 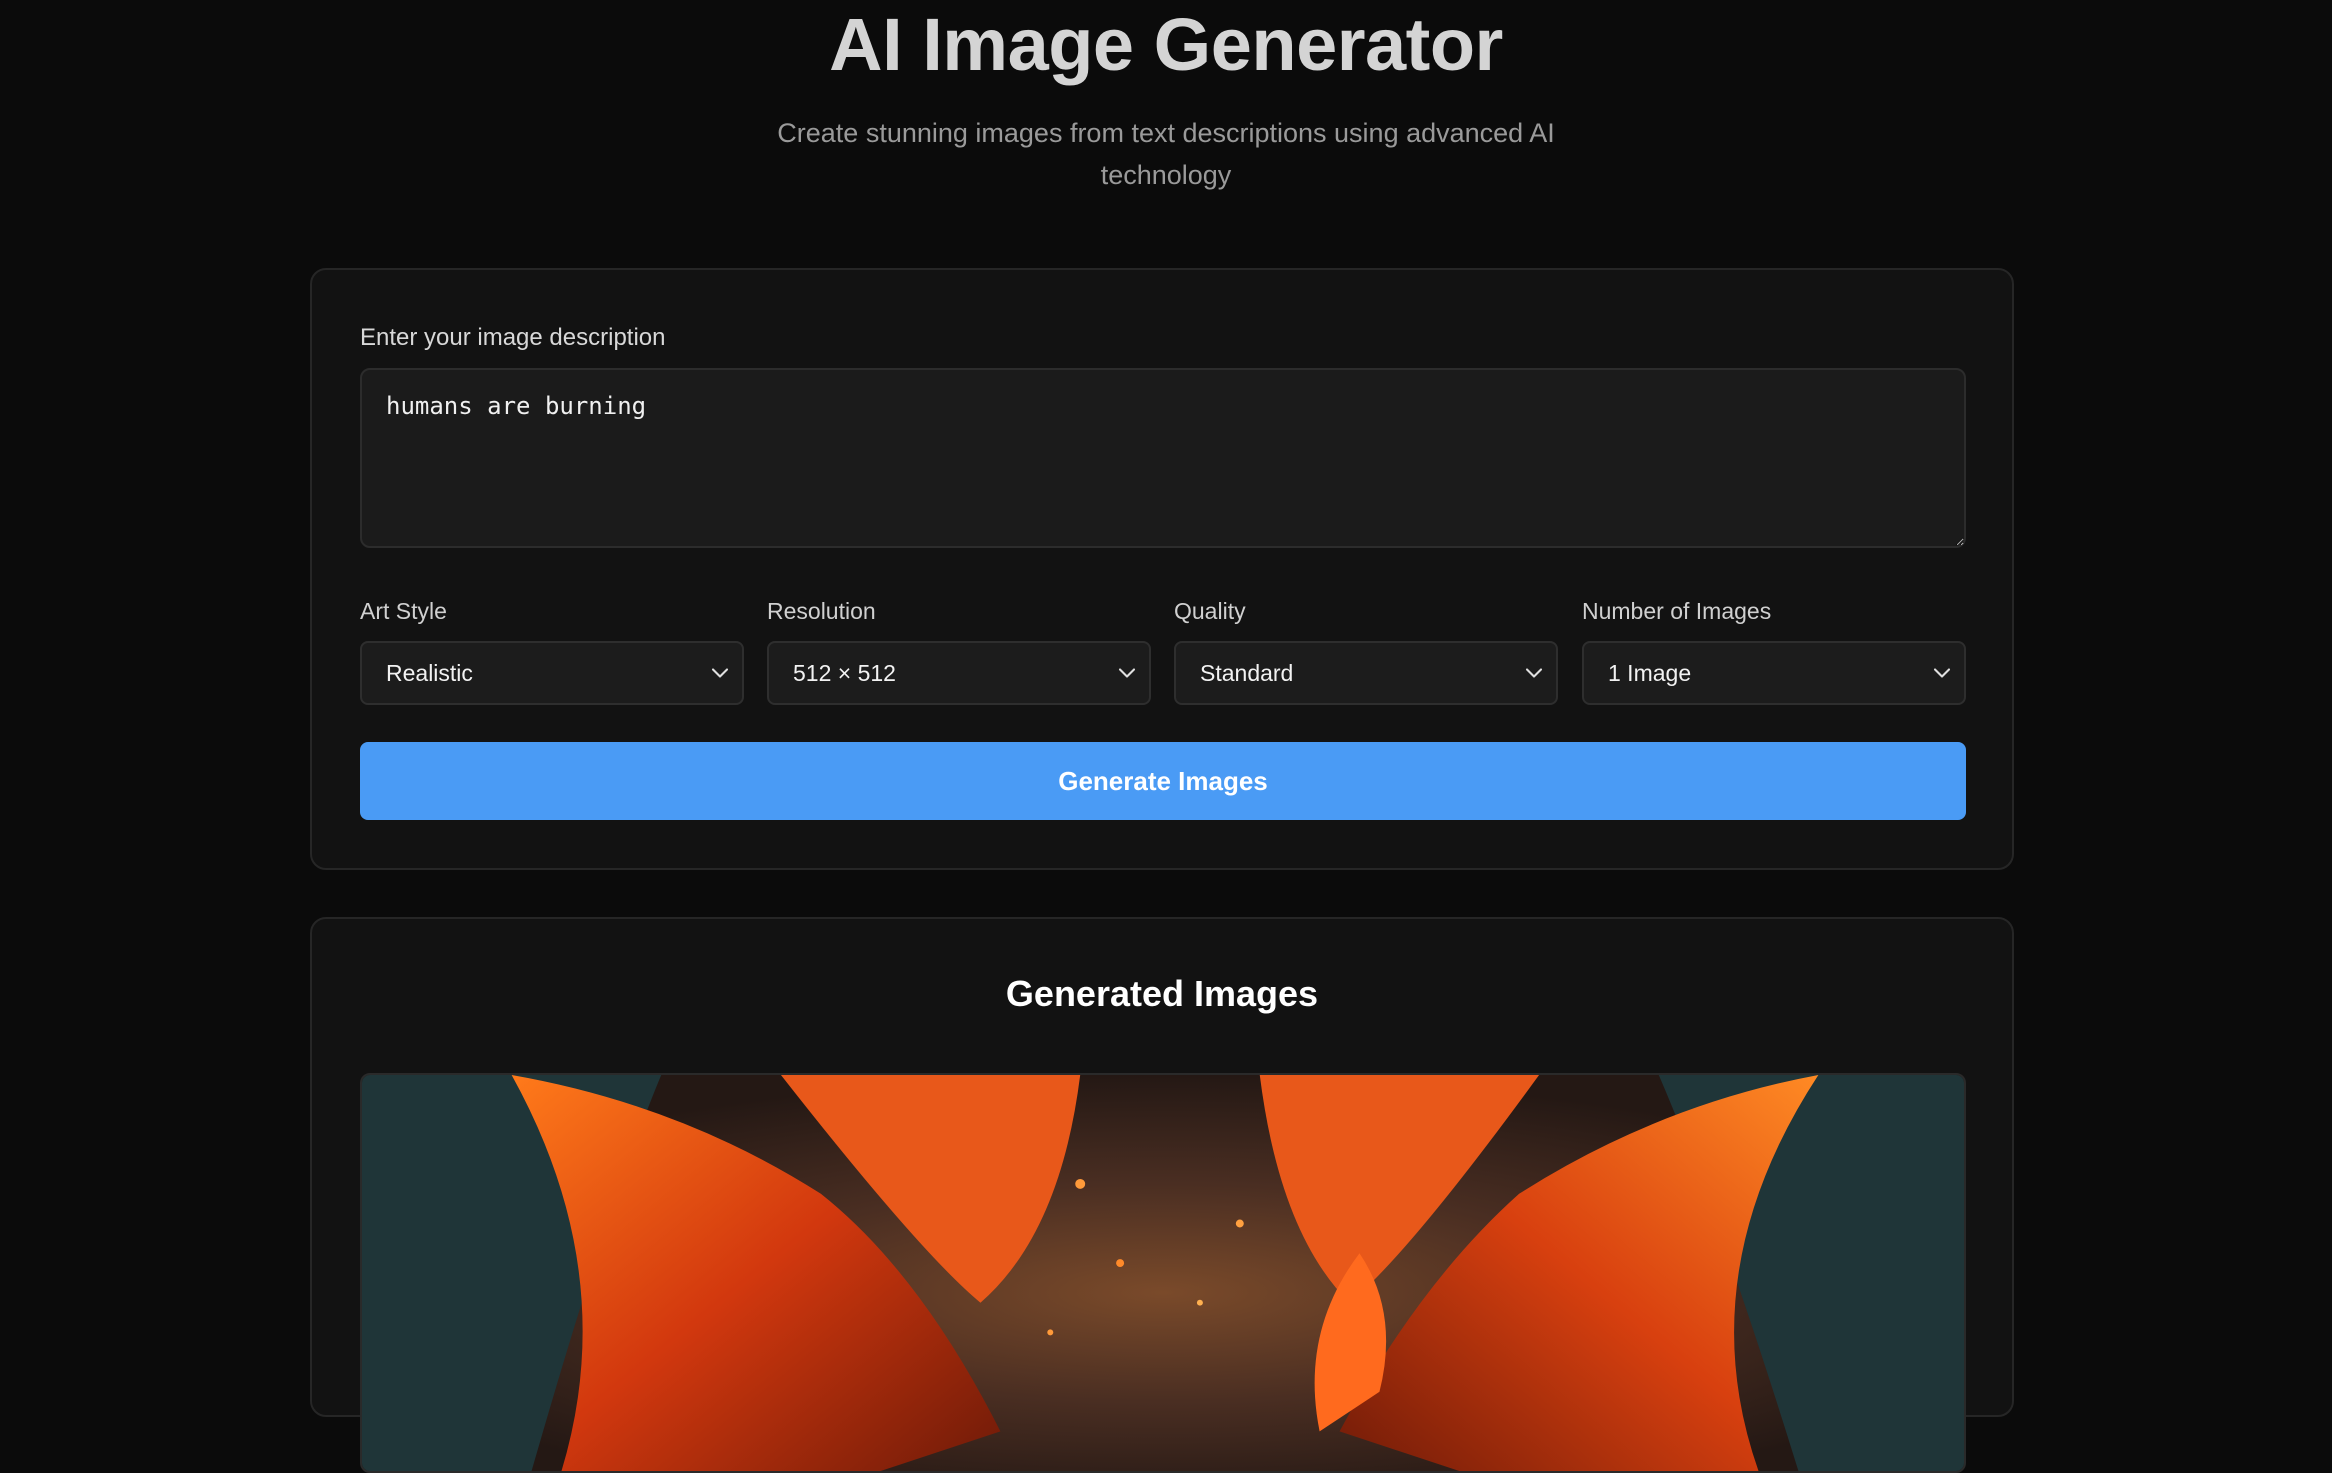 I want to click on art-style-label: Art Style, so click(x=403, y=611).